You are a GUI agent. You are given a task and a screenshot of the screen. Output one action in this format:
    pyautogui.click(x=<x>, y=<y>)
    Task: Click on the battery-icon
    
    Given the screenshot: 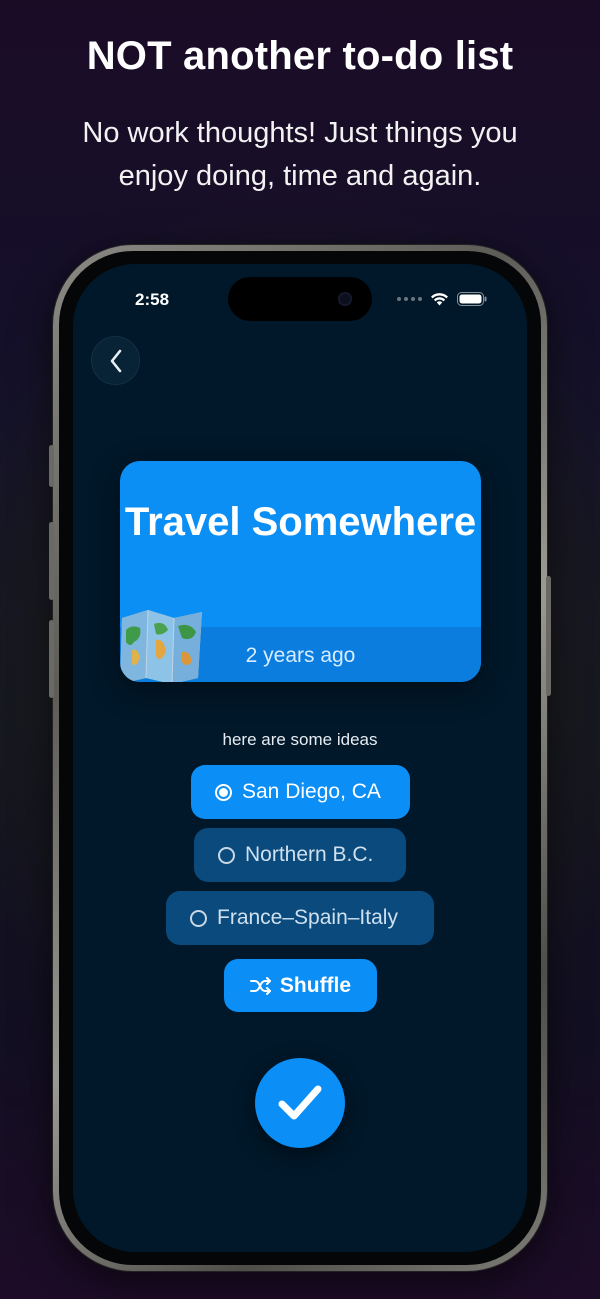 What is the action you would take?
    pyautogui.click(x=472, y=299)
    